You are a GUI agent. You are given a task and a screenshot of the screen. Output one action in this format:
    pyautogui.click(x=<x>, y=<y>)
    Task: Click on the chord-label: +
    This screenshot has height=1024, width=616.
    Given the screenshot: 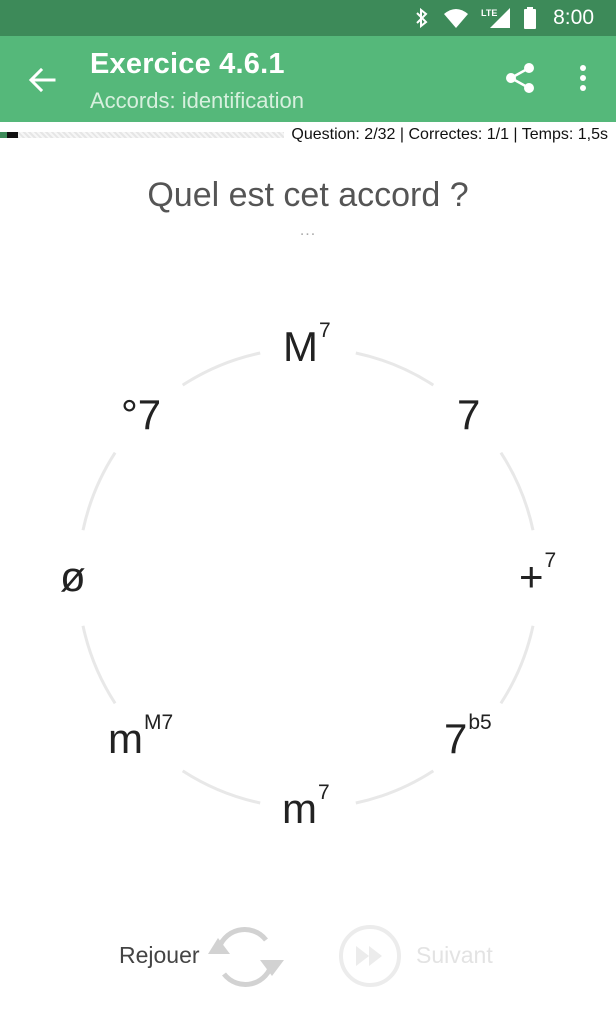 What is the action you would take?
    pyautogui.click(x=531, y=576)
    